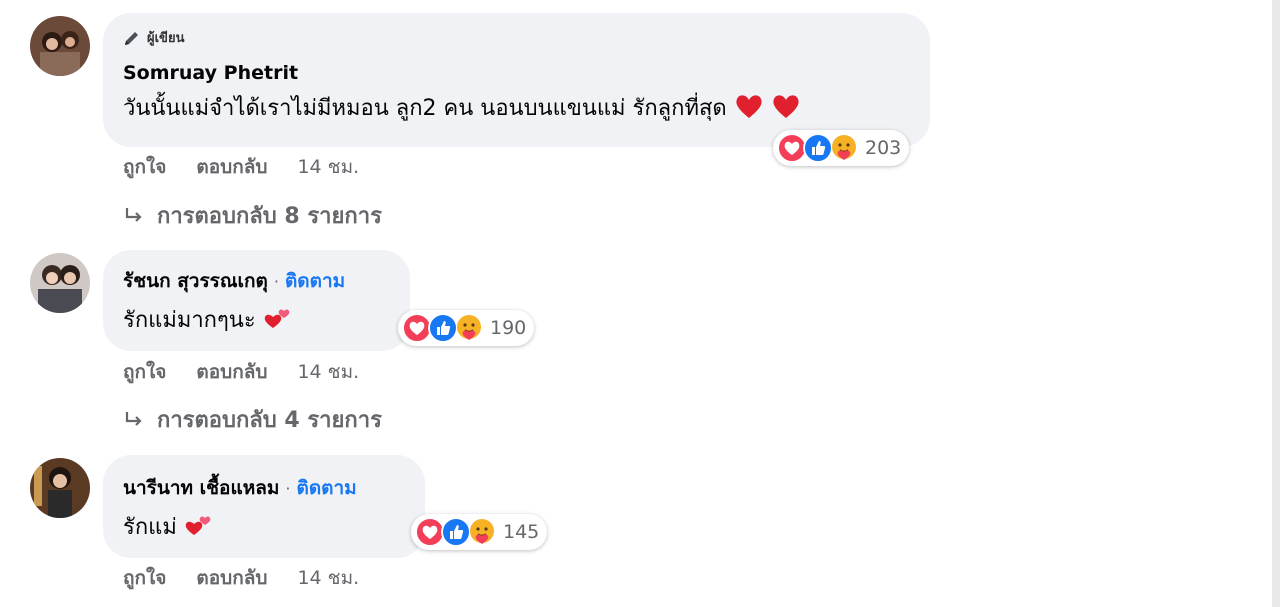 The width and height of the screenshot is (1280, 607). I want to click on comment-text: รักแม่มากๆนะ, so click(256, 320).